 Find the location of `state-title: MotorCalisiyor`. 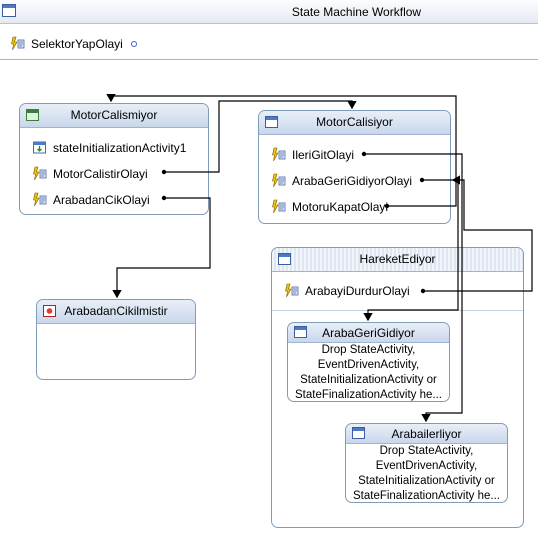

state-title: MotorCalisiyor is located at coordinates (354, 122).